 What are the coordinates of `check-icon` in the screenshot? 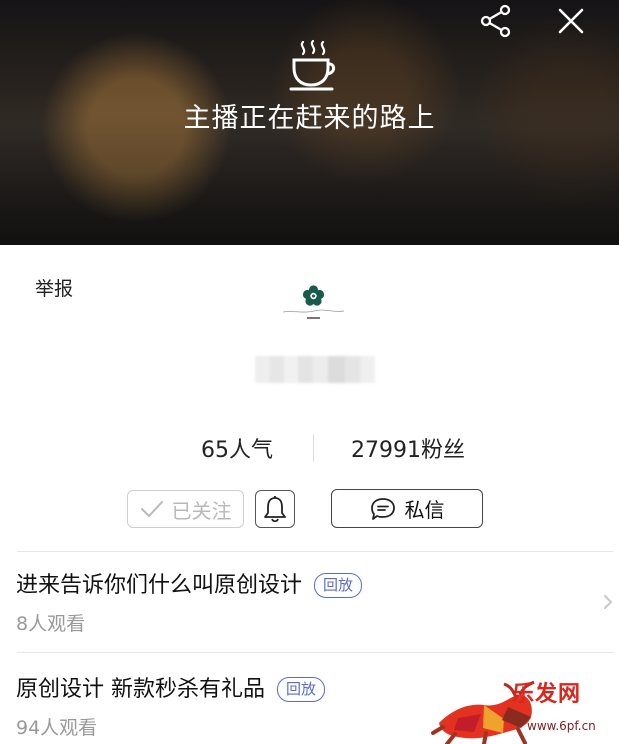 It's located at (151, 509).